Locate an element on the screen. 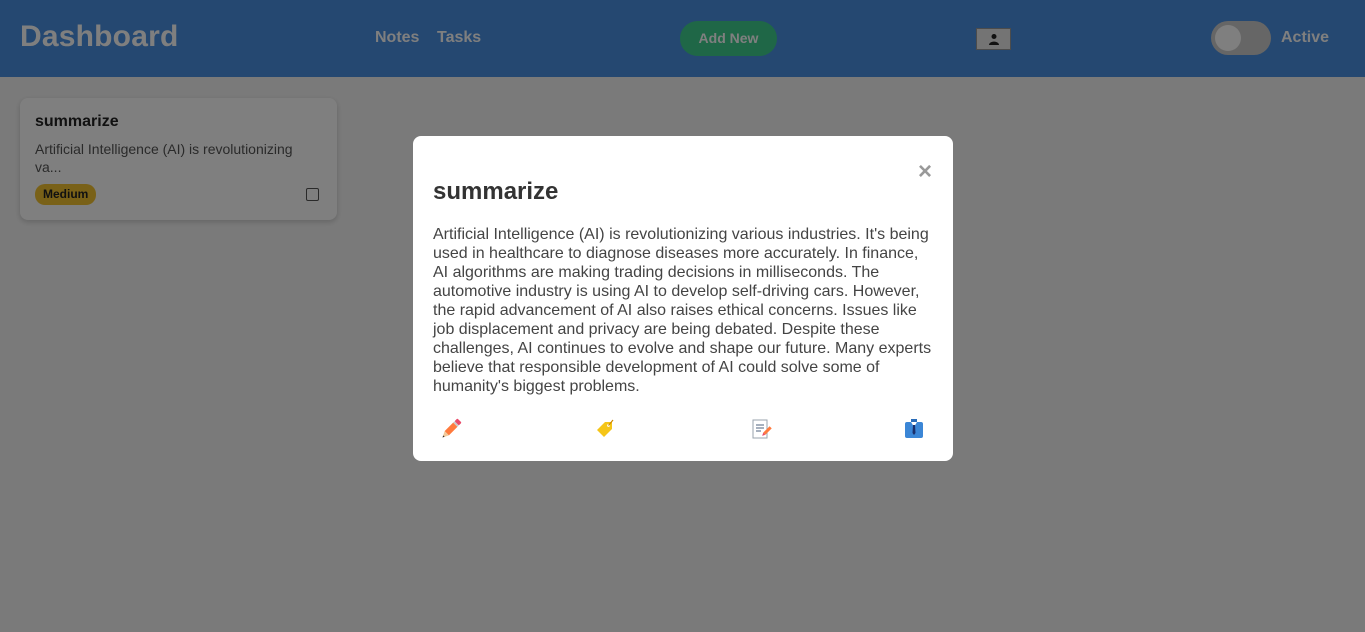  tag-button is located at coordinates (605, 429).